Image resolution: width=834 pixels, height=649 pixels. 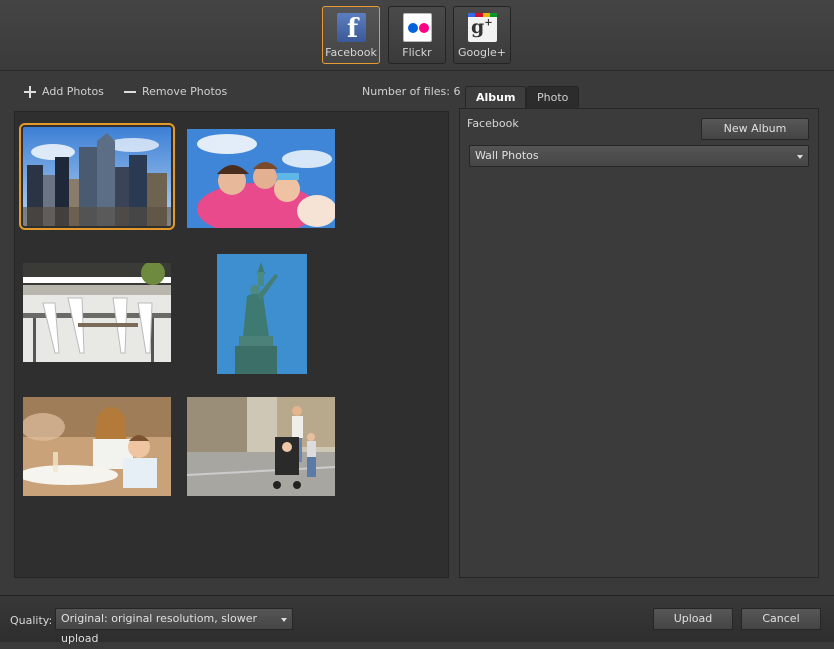 What do you see at coordinates (493, 123) in the screenshot?
I see `service-name-label: Facebook` at bounding box center [493, 123].